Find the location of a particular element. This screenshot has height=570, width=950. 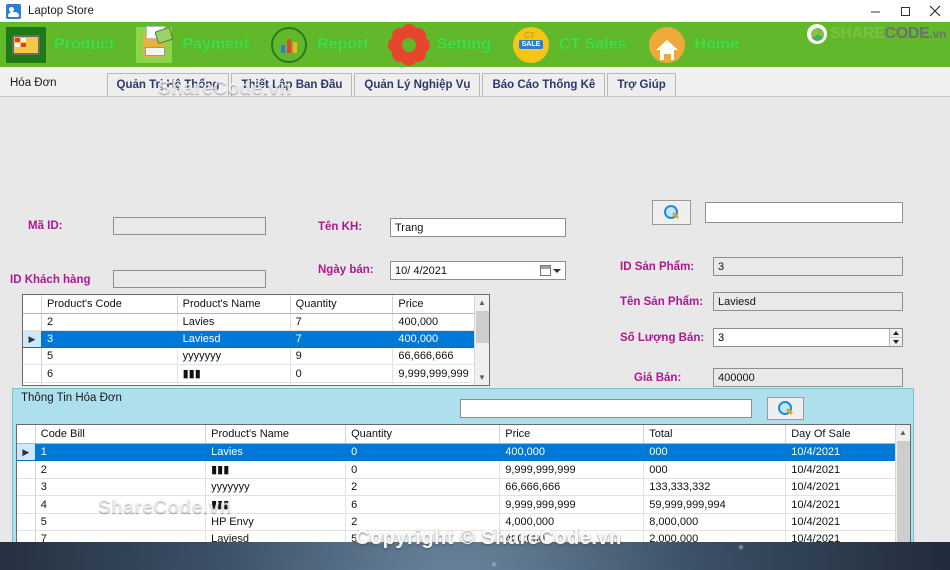

cell-product-name: Laviesd is located at coordinates (276, 536).